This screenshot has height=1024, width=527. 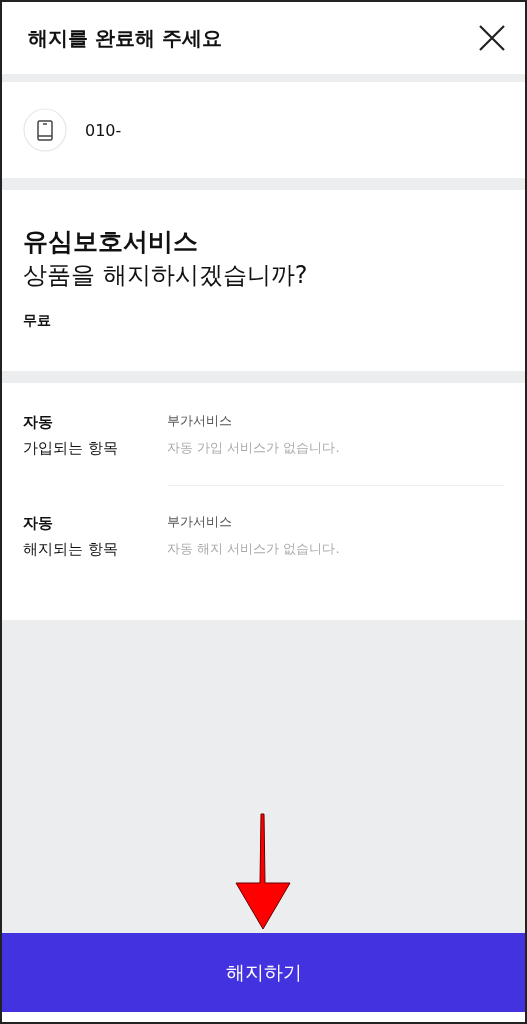 What do you see at coordinates (253, 549) in the screenshot?
I see `empty-message: 자동 해지 서비스가 없습니다.` at bounding box center [253, 549].